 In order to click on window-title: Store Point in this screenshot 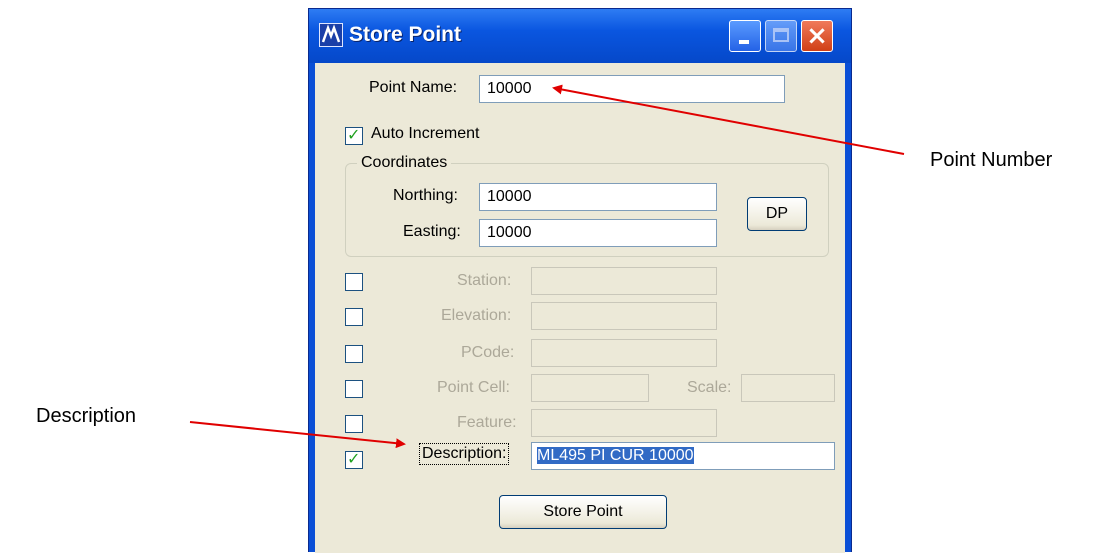, I will do `click(405, 34)`.